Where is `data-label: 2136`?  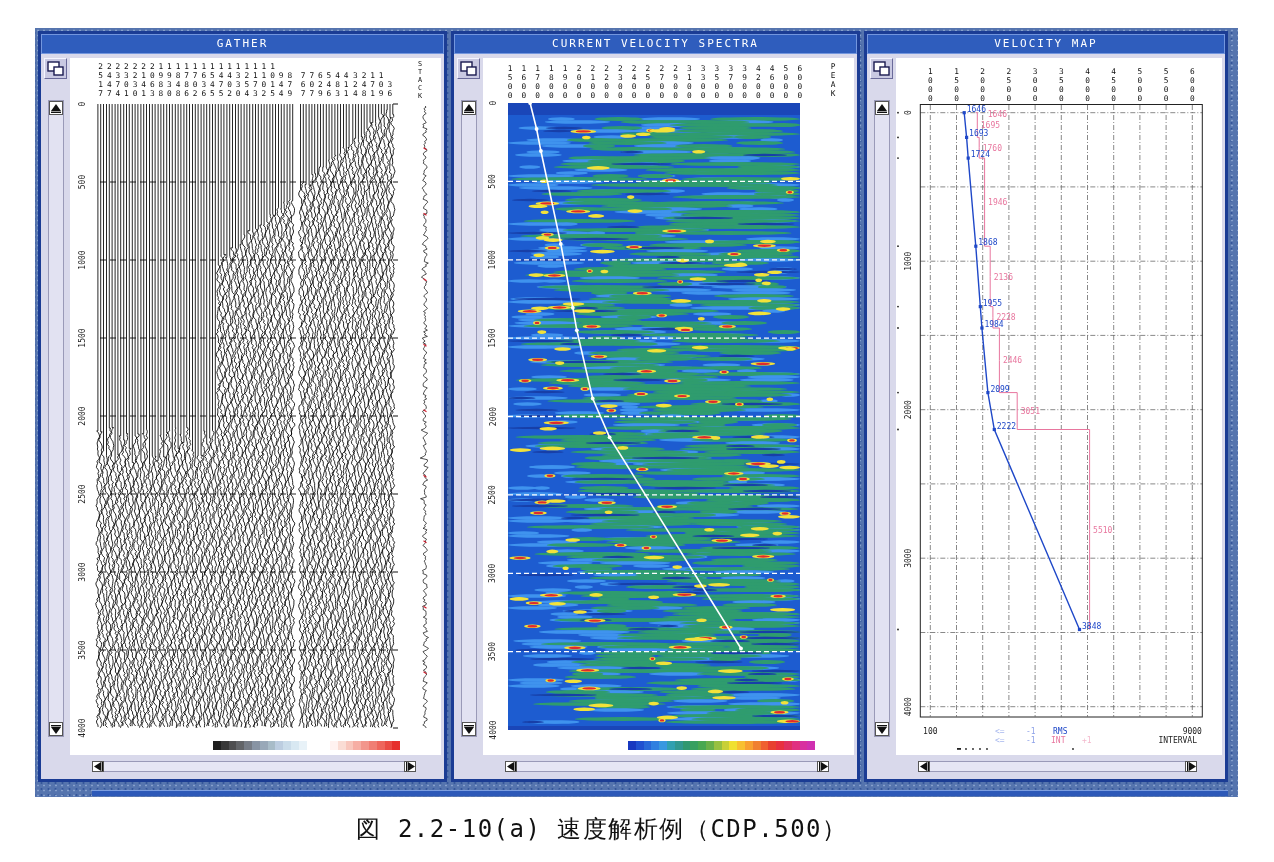
data-label: 2136 is located at coordinates (1003, 277).